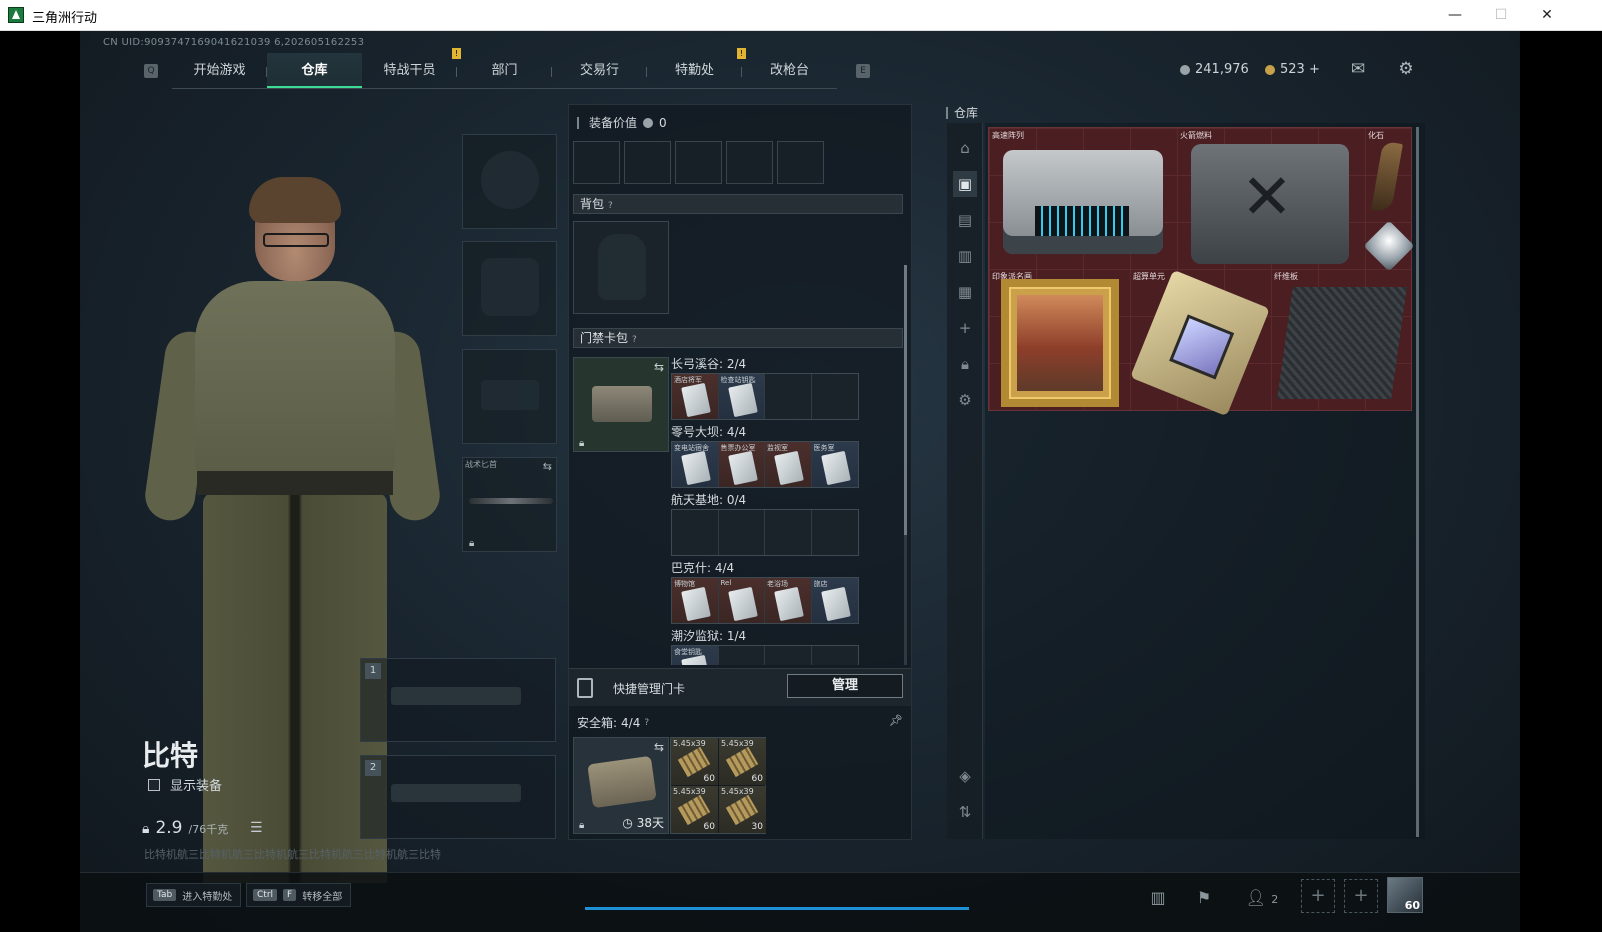 The height and width of the screenshot is (932, 1602). Describe the element at coordinates (314, 70) in the screenshot. I see `tab-stash: 仓库` at that location.